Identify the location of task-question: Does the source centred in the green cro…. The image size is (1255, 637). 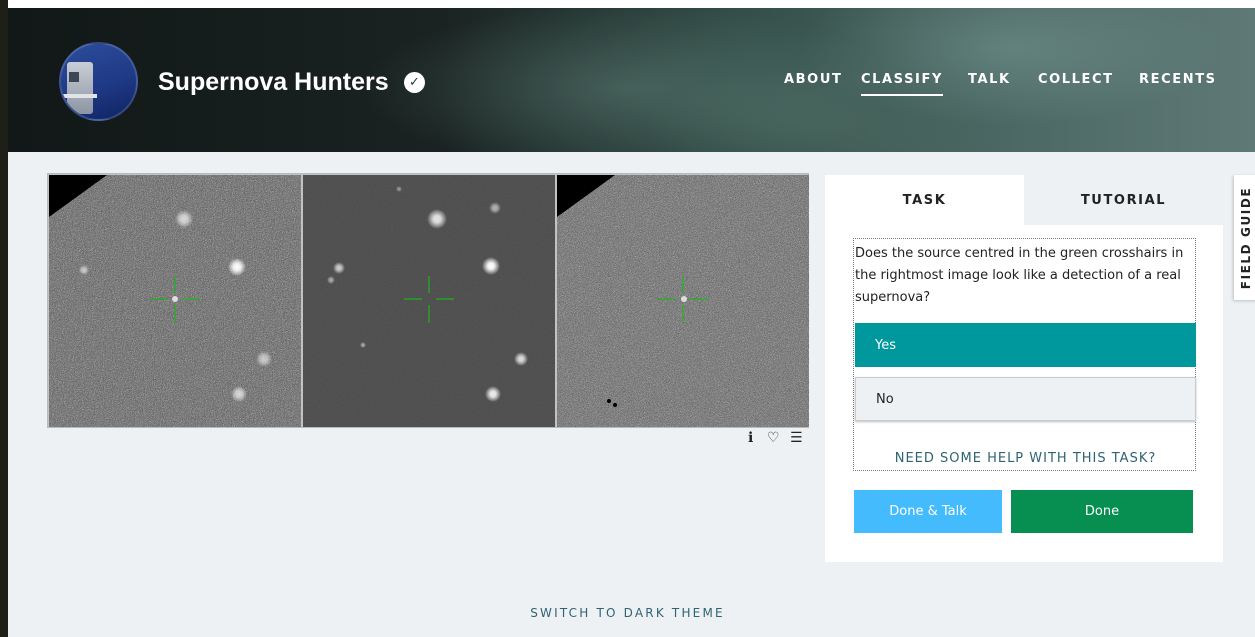
(1019, 275).